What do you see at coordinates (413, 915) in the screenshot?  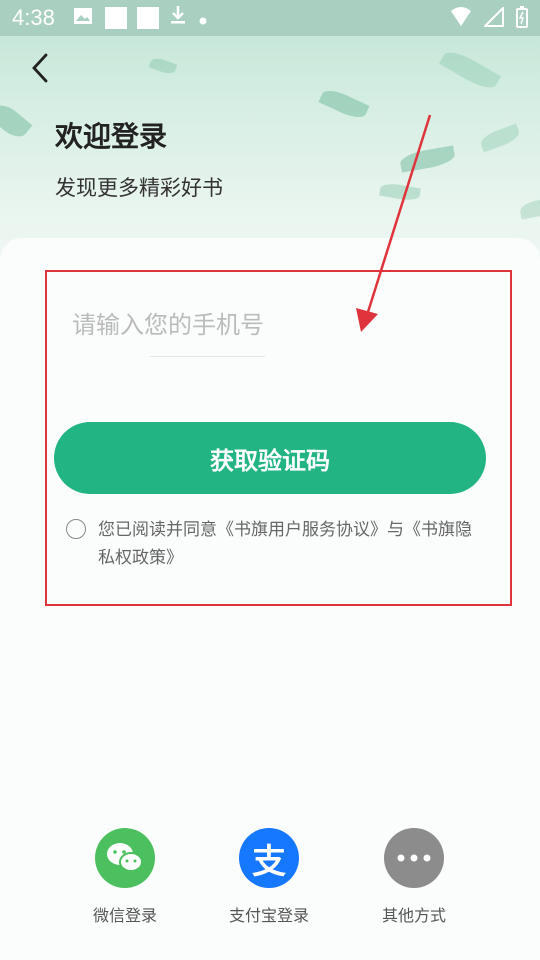 I see `other-login-label: 其他方式` at bounding box center [413, 915].